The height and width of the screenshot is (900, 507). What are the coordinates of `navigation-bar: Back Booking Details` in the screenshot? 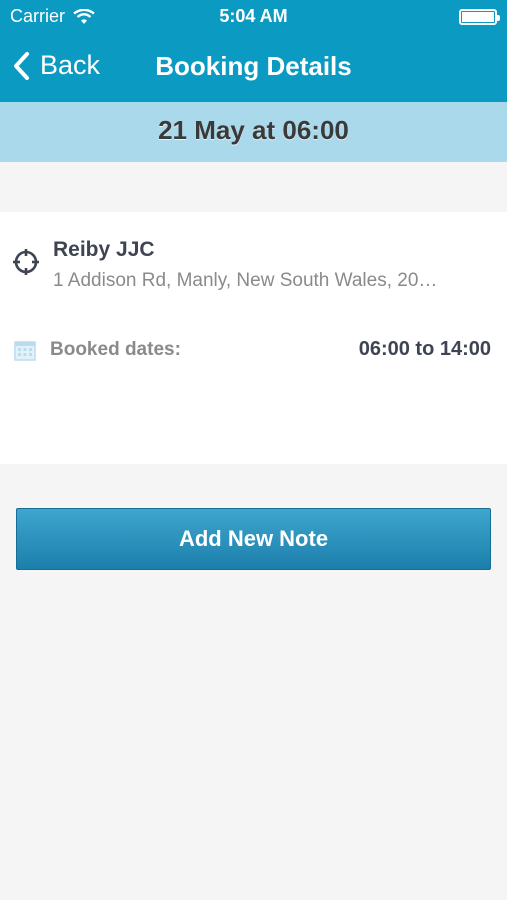 It's located at (253, 68).